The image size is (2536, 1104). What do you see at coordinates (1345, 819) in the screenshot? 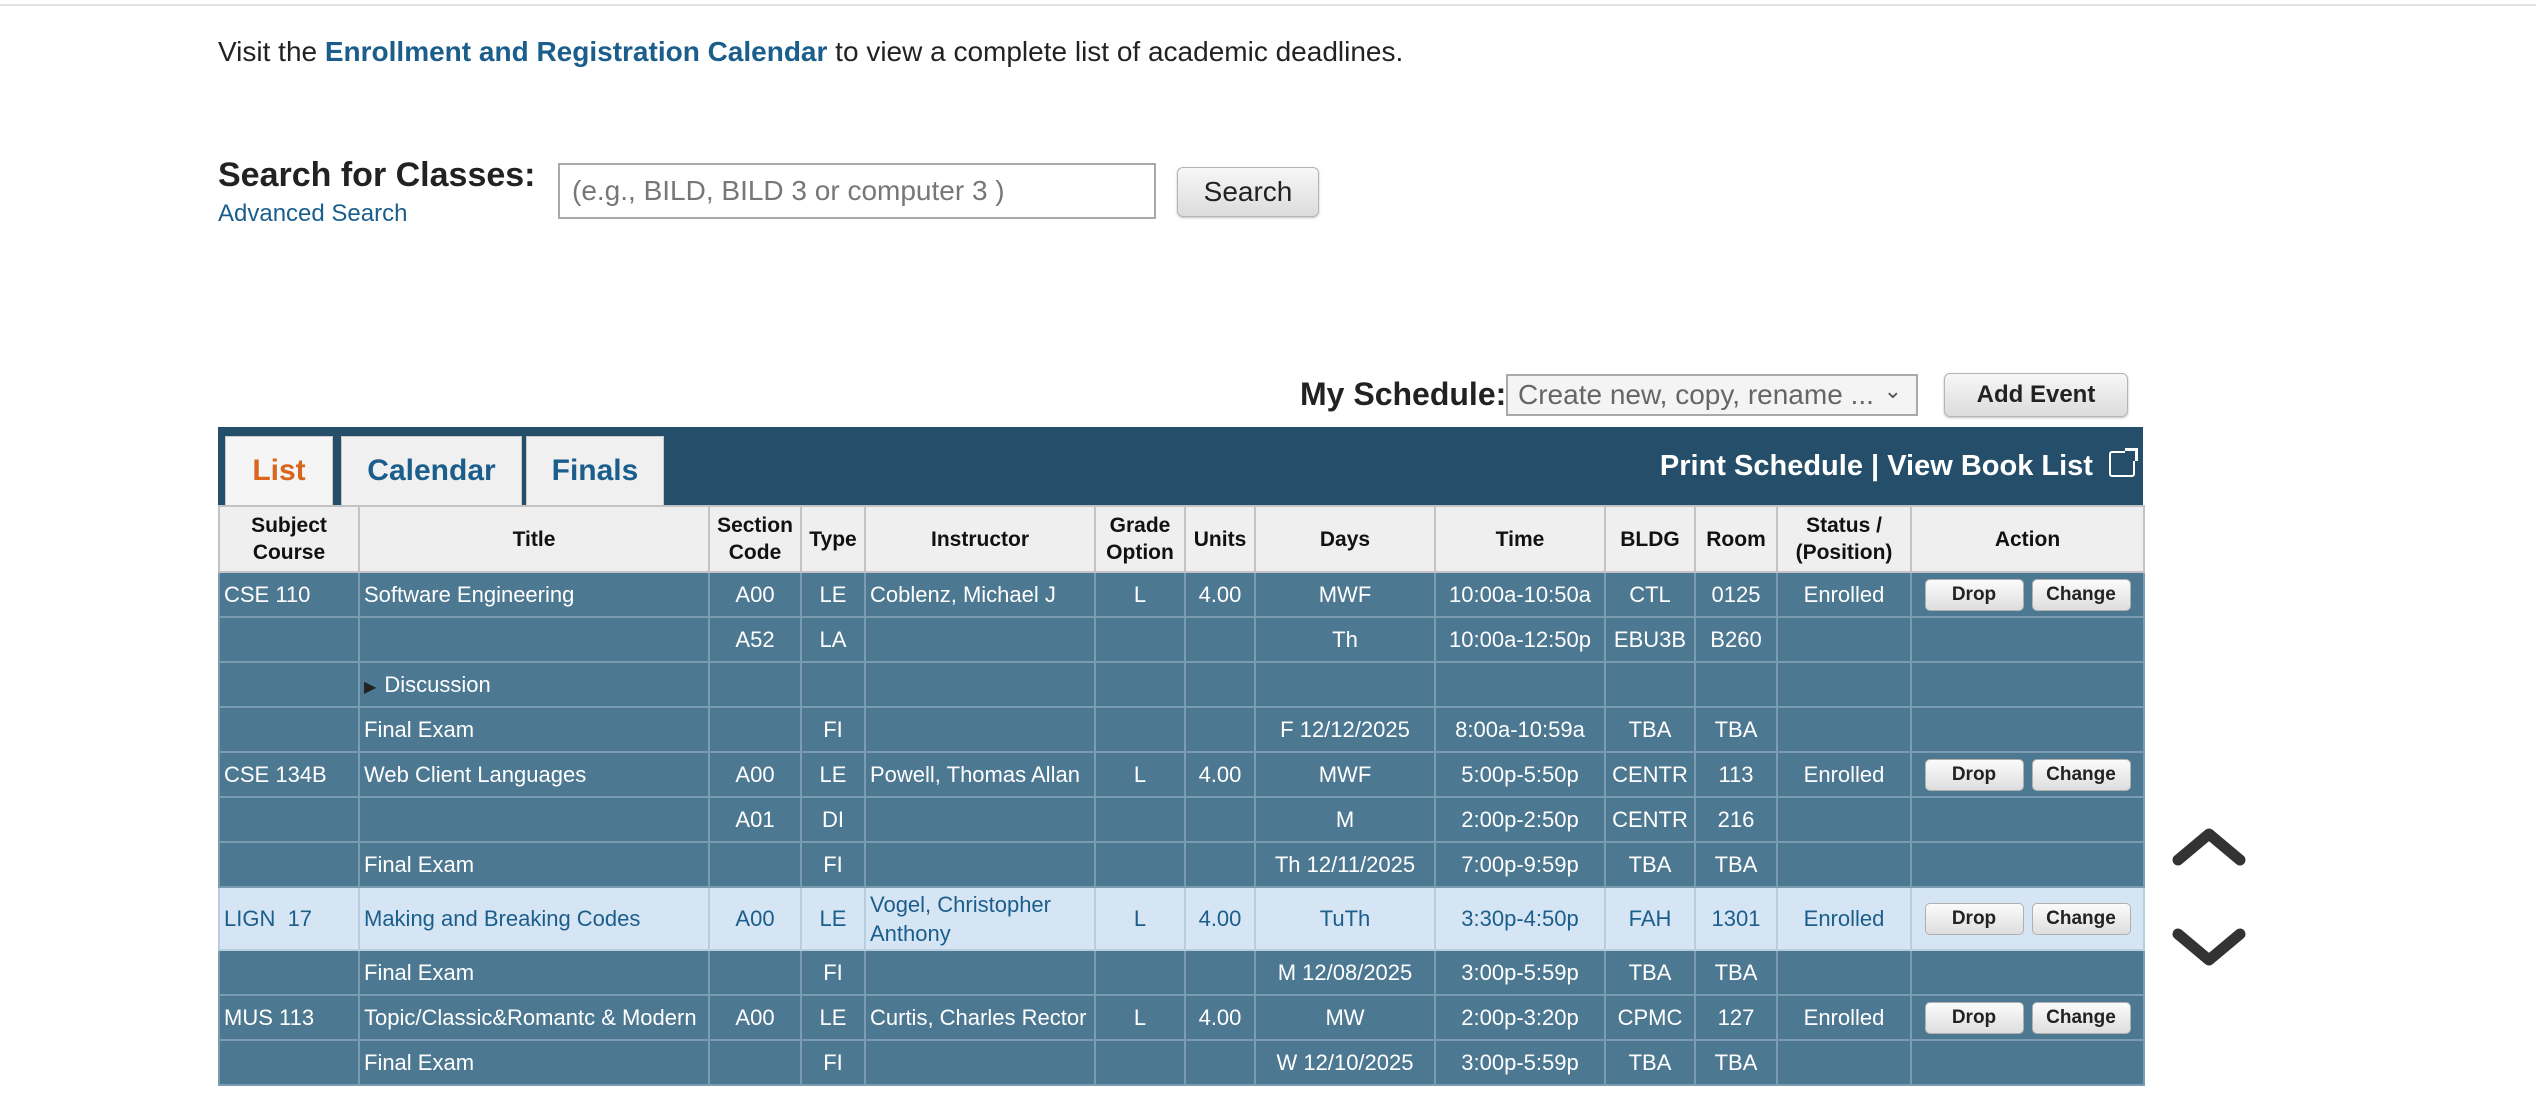
I see `cell-days: M` at bounding box center [1345, 819].